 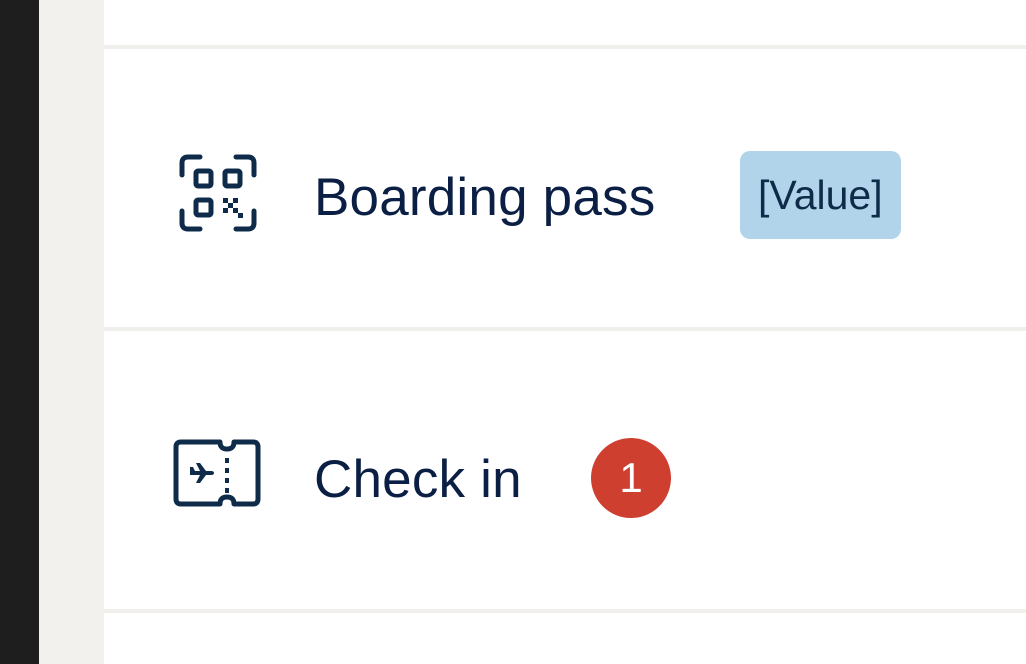 What do you see at coordinates (218, 193) in the screenshot?
I see `qr-code-icon` at bounding box center [218, 193].